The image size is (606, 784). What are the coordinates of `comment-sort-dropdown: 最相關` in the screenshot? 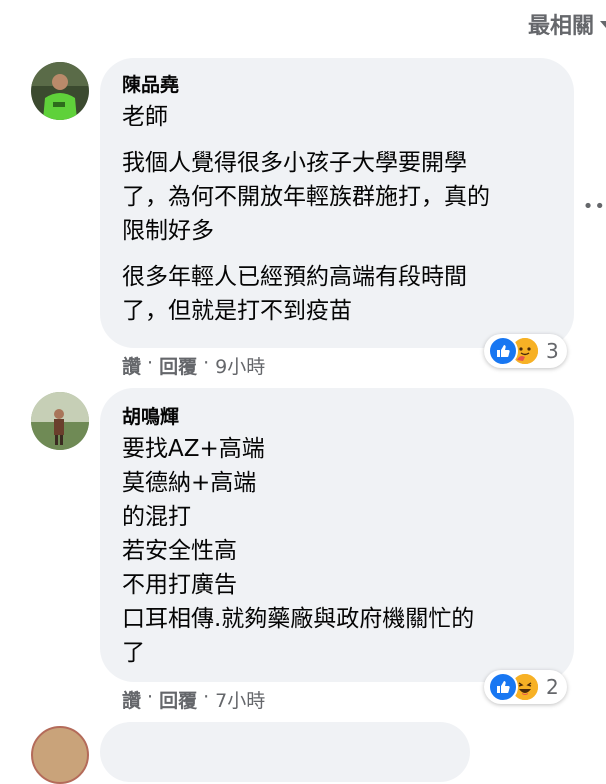 It's located at (567, 24).